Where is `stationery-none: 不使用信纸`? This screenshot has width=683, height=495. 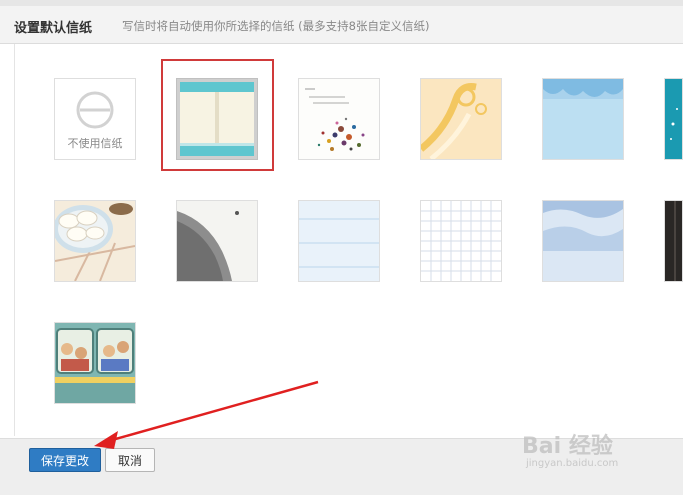
stationery-none: 不使用信纸 is located at coordinates (95, 119).